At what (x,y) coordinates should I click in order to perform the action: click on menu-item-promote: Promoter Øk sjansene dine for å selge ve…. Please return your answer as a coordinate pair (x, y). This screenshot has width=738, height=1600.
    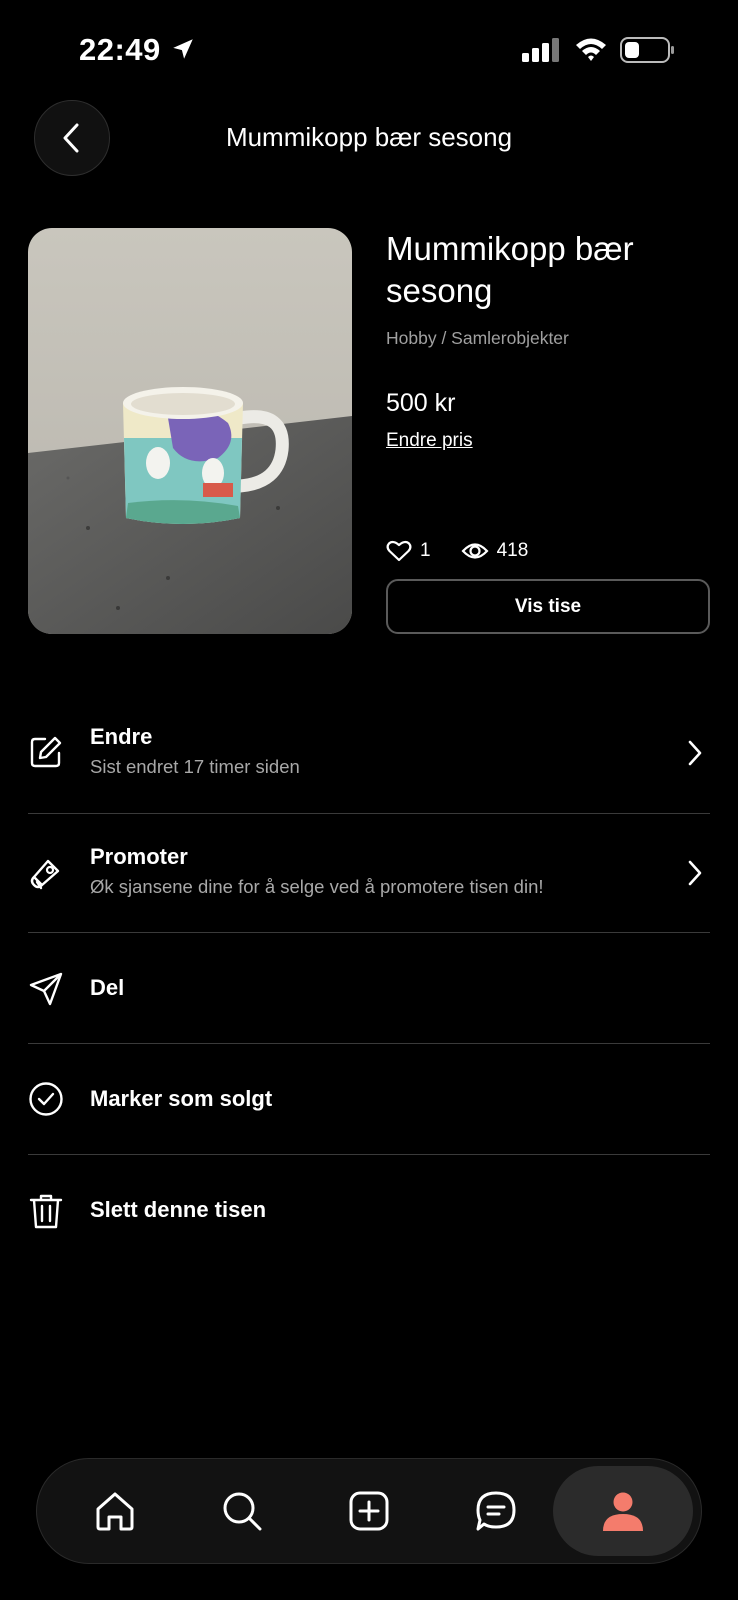
    Looking at the image, I should click on (369, 873).